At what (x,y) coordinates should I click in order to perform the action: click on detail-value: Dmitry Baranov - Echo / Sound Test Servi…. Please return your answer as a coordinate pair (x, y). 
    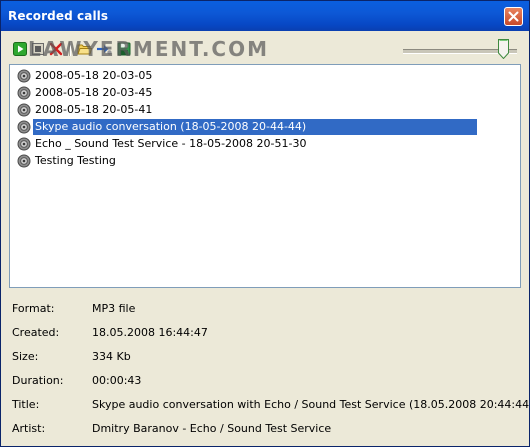
    Looking at the image, I should click on (212, 428).